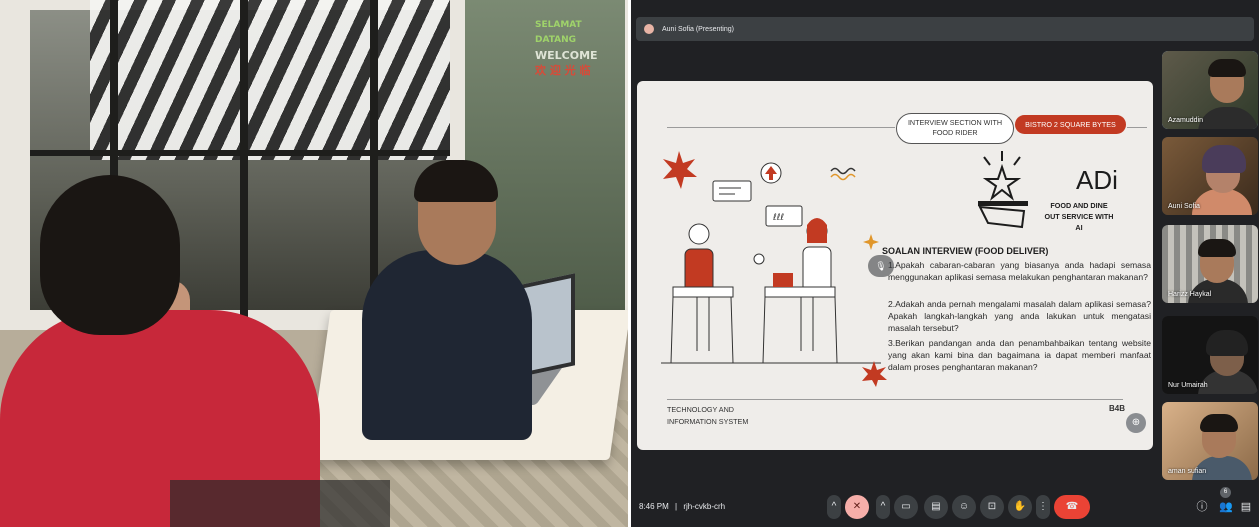  What do you see at coordinates (1225, 492) in the screenshot?
I see `participant-count-badge: 6` at bounding box center [1225, 492].